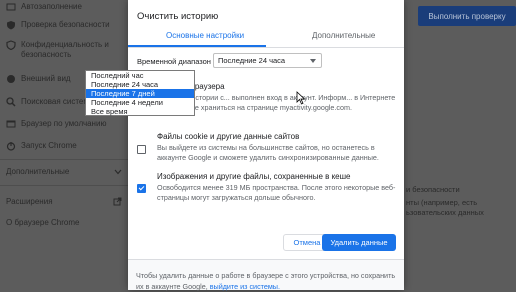 This screenshot has height=292, width=516. I want to click on time-range-option: Последние 24 часа, so click(140, 84).